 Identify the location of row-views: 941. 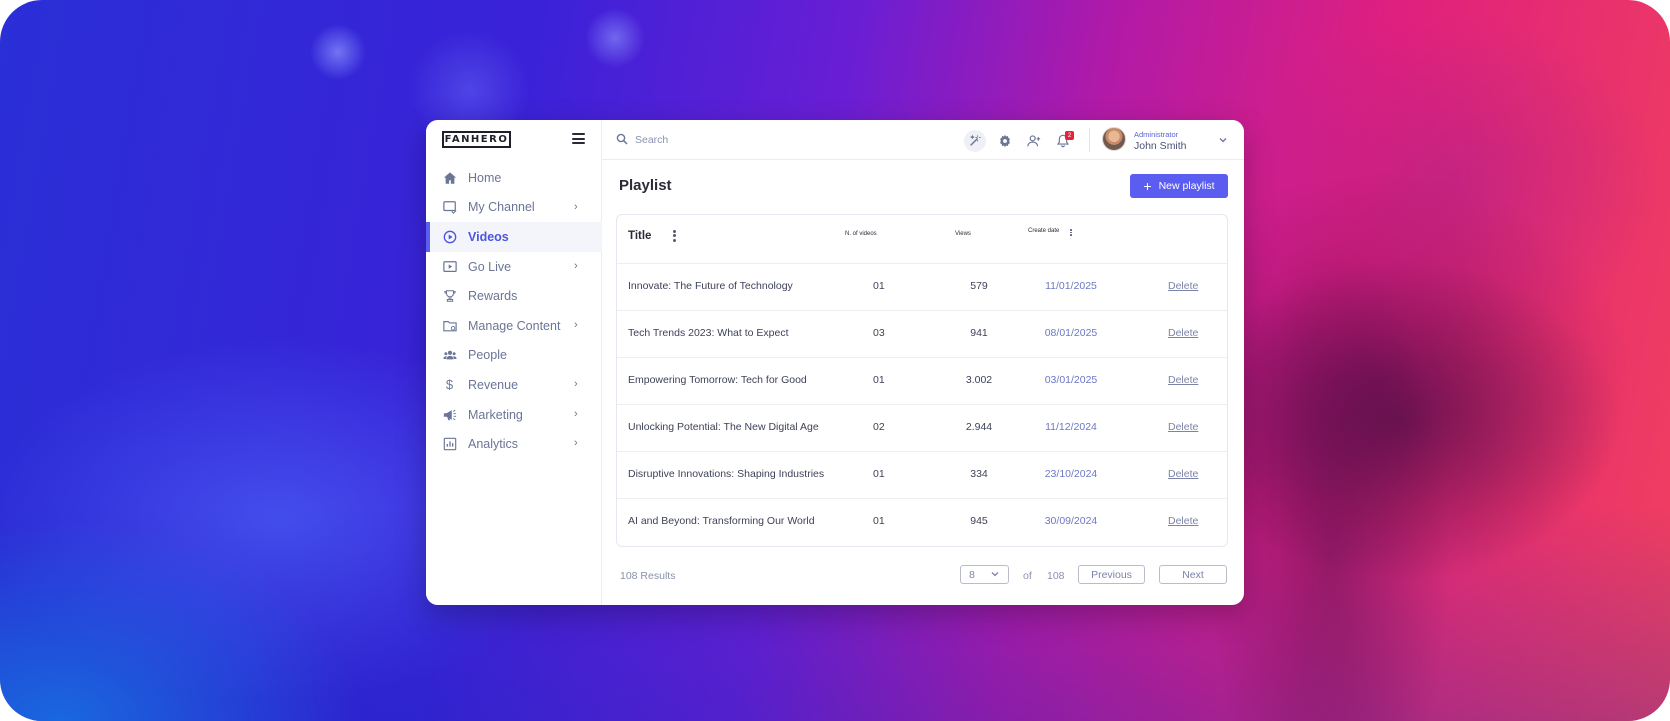
(979, 333).